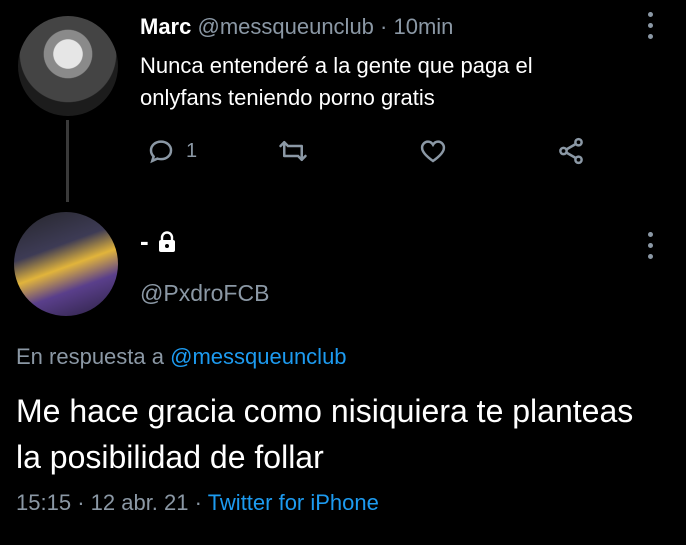 This screenshot has height=545, width=686. I want to click on reply-author-name-row: -, so click(158, 241).